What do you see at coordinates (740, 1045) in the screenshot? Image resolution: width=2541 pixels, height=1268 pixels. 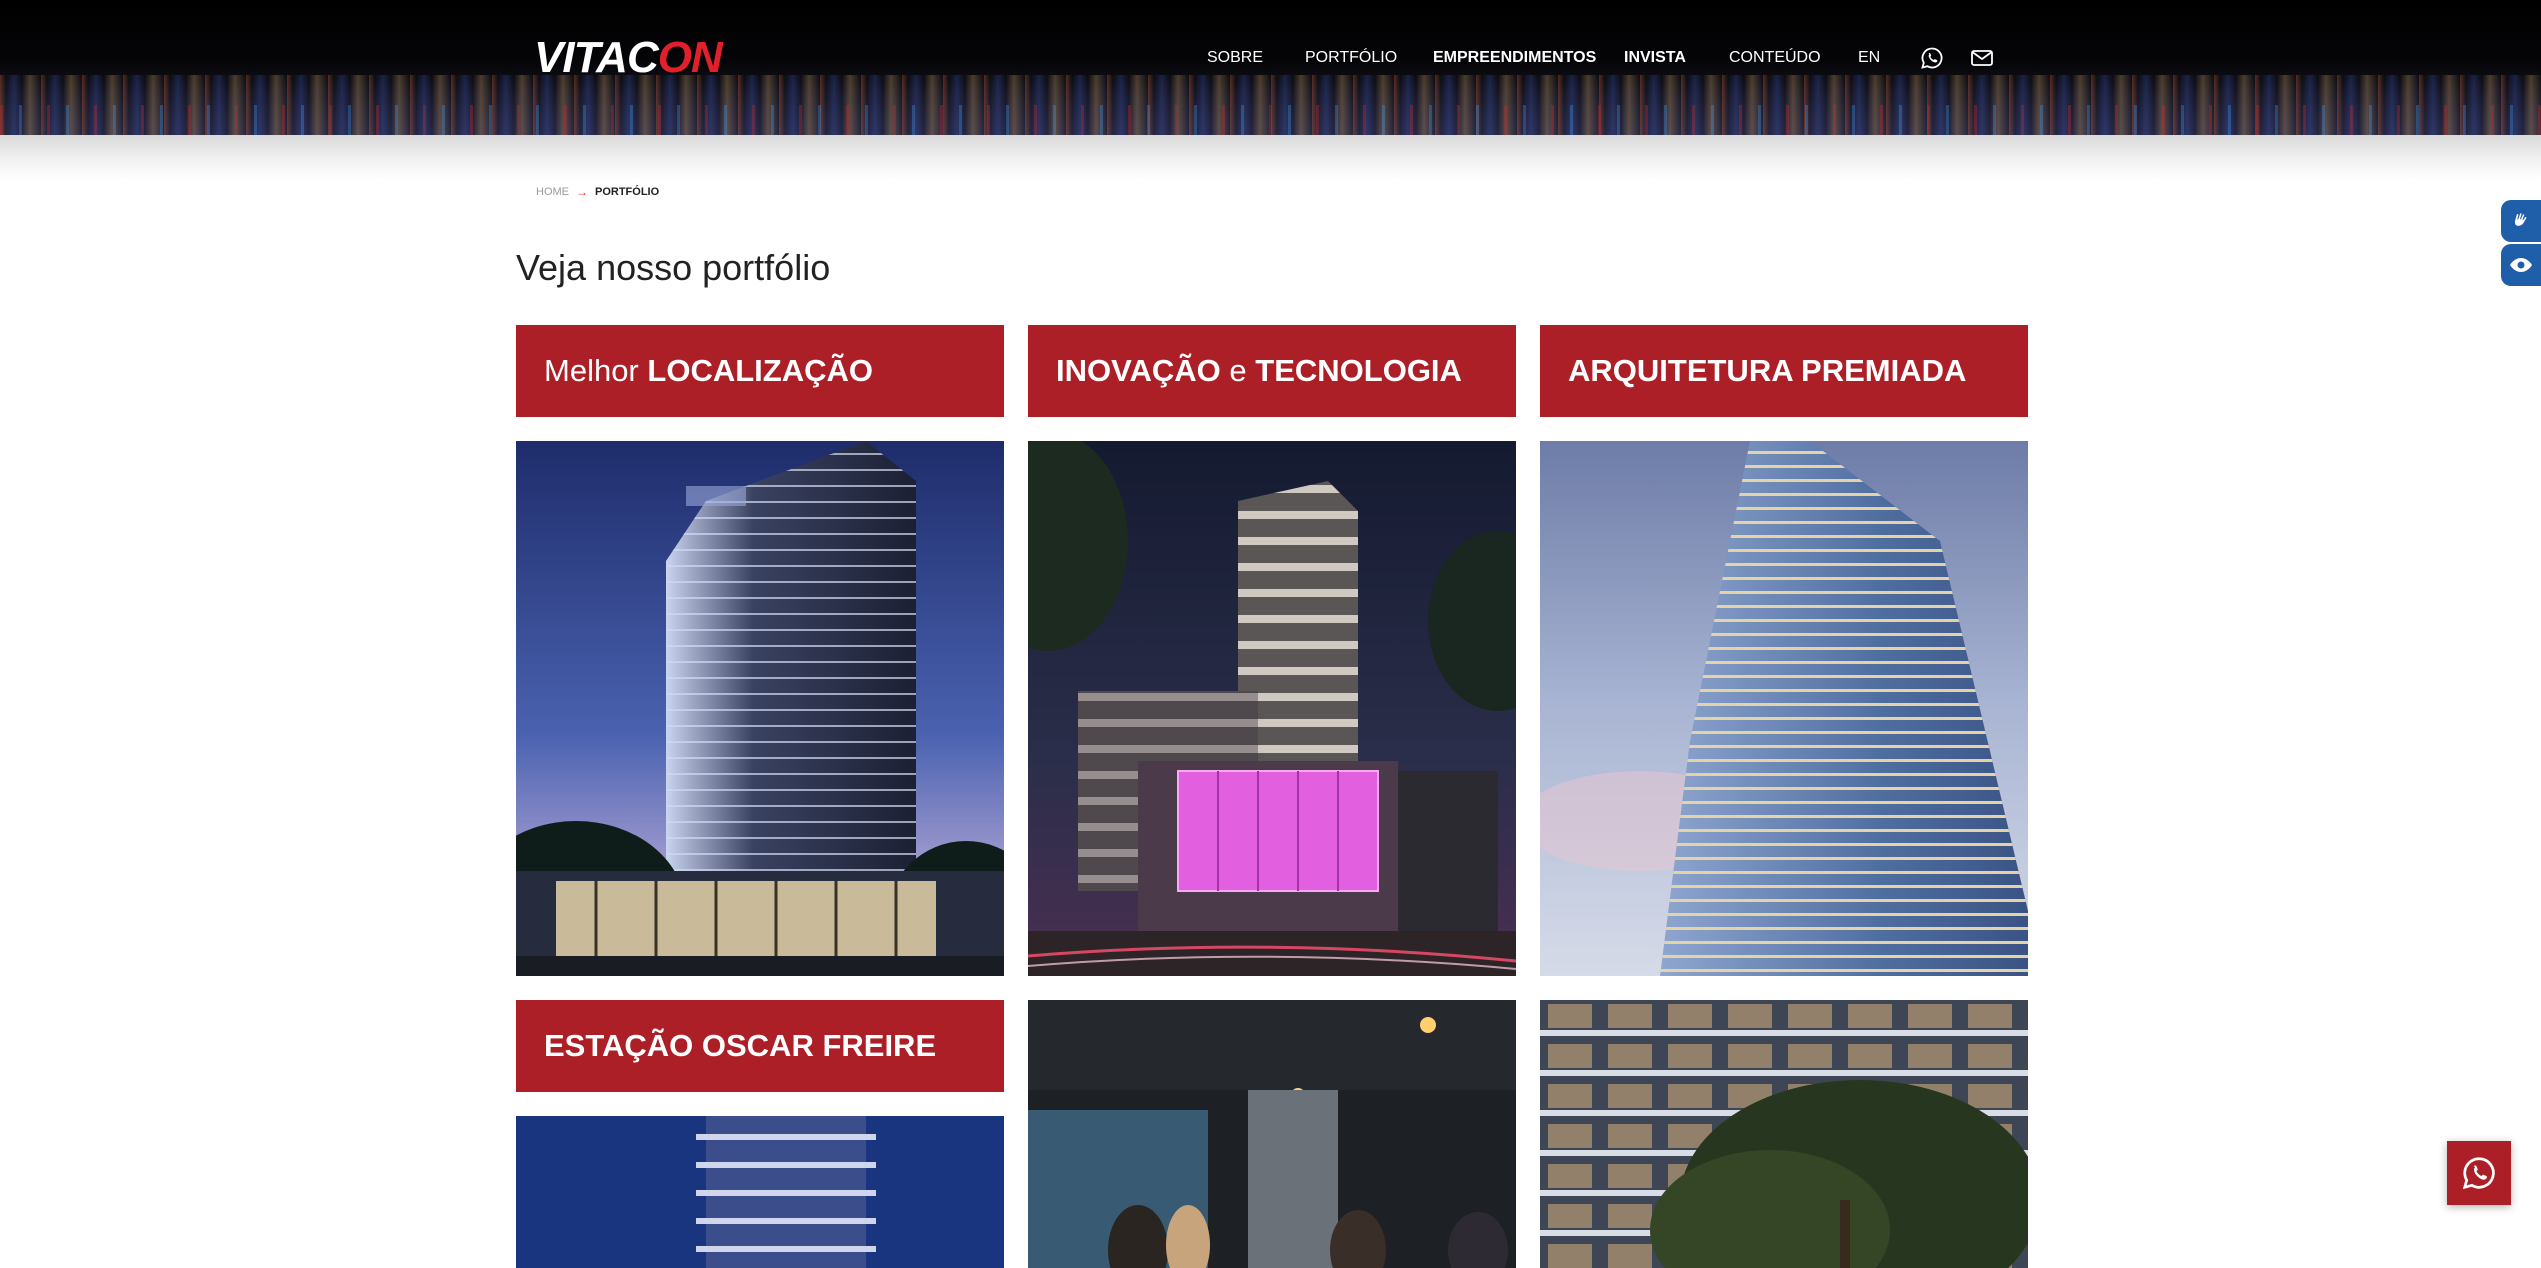 I see `card-title-bold: ESTAÇÃO OSCAR FREIRE` at bounding box center [740, 1045].